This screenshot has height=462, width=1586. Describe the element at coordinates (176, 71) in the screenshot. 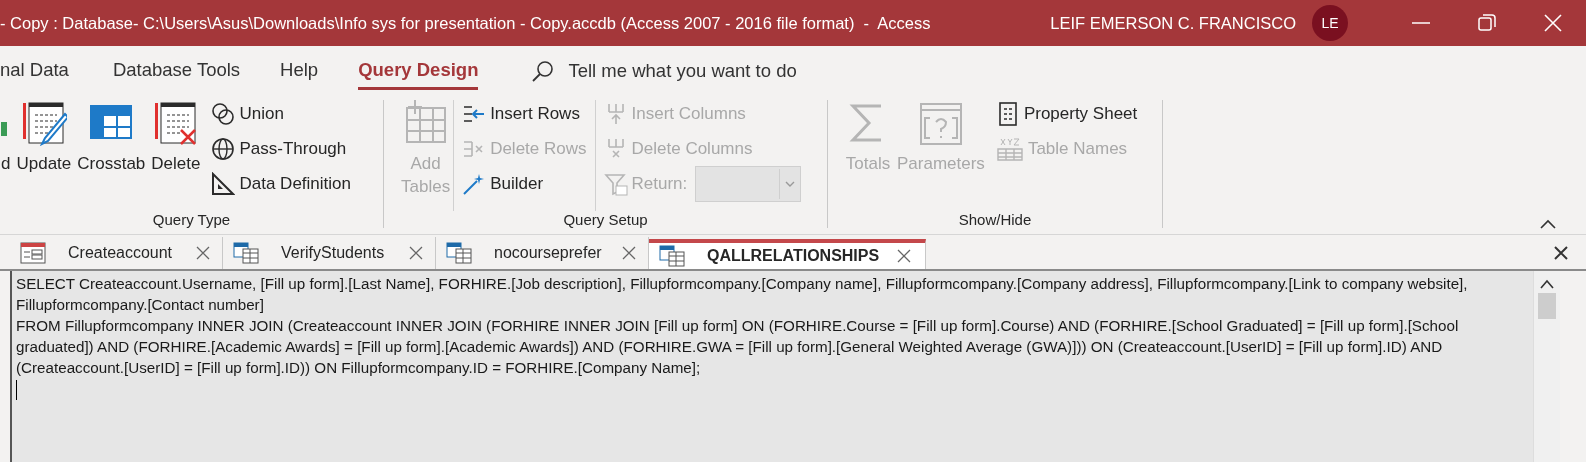

I see `ribbon-tab: Database Tools` at that location.